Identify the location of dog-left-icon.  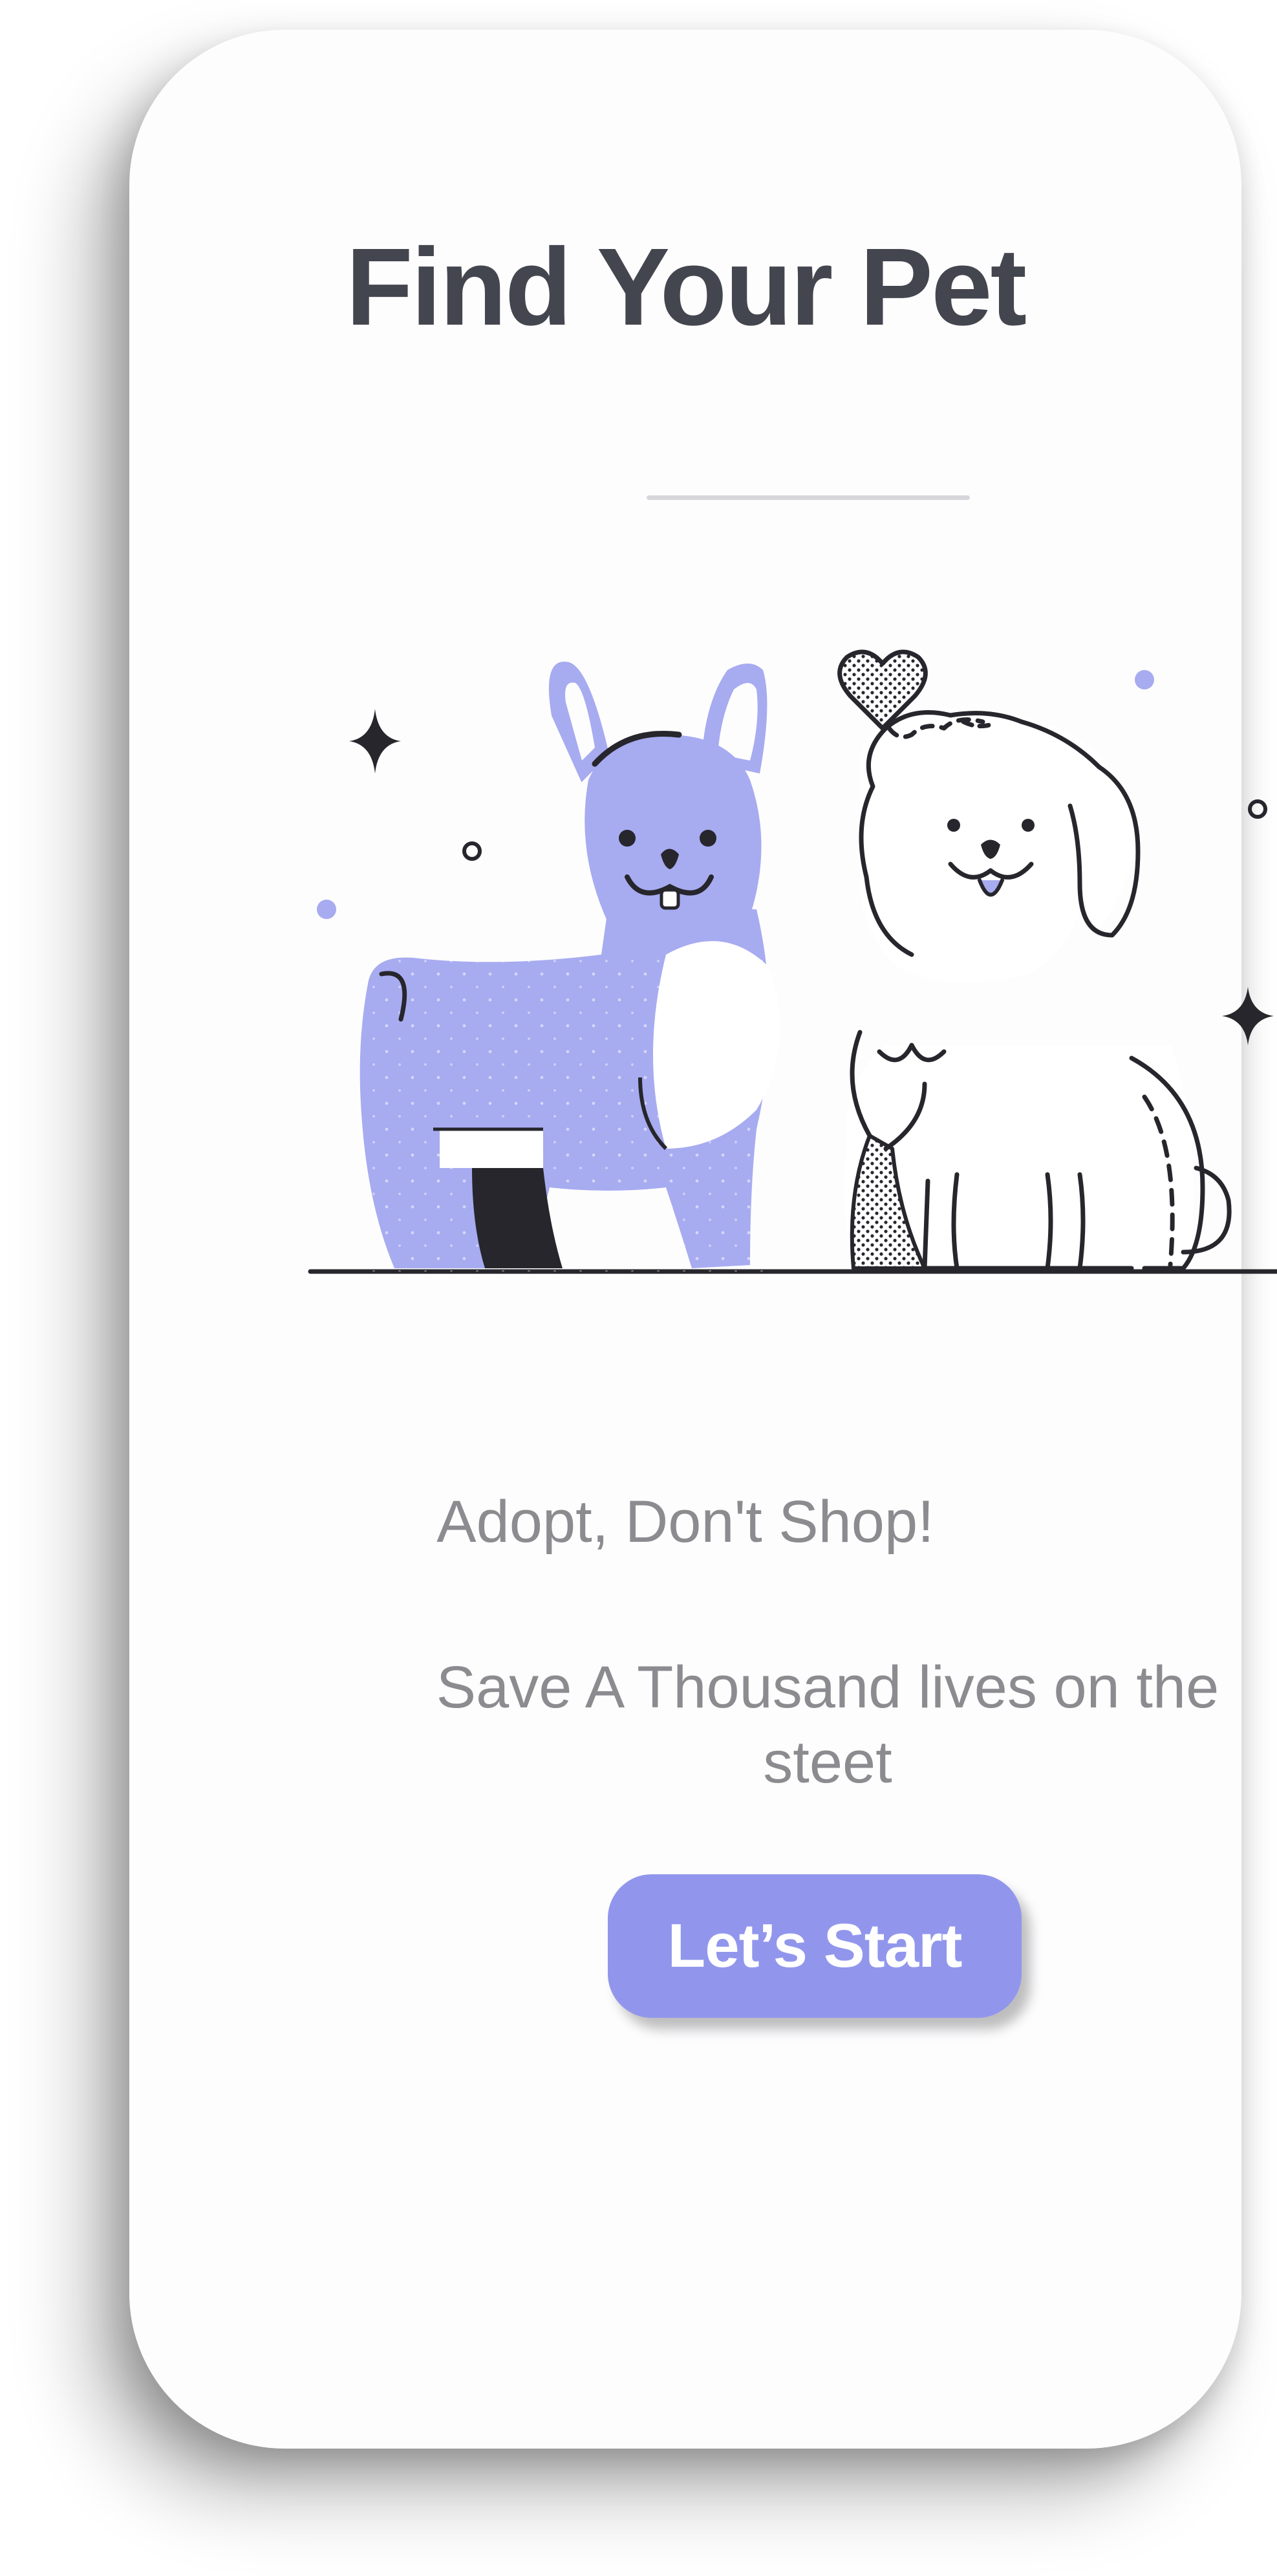
(570, 967).